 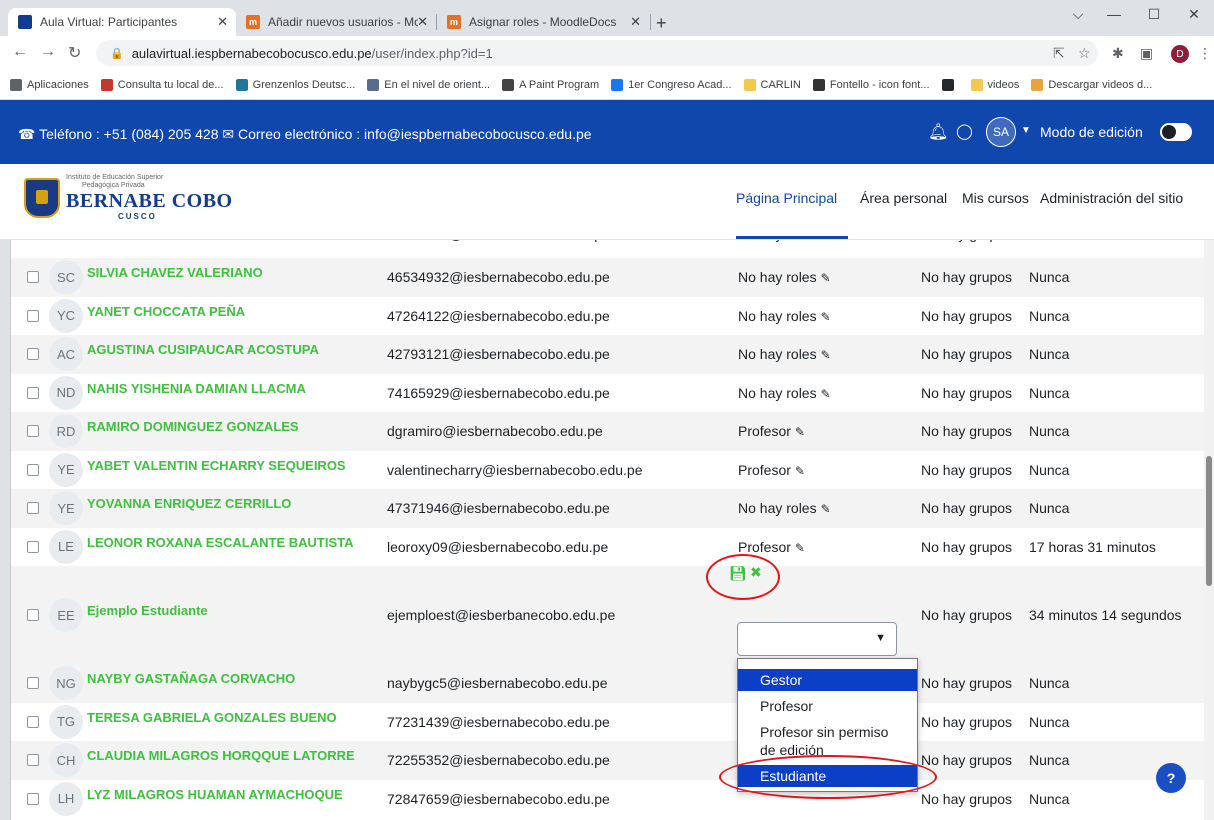 I want to click on user-roles: No hay roles, so click(x=777, y=241).